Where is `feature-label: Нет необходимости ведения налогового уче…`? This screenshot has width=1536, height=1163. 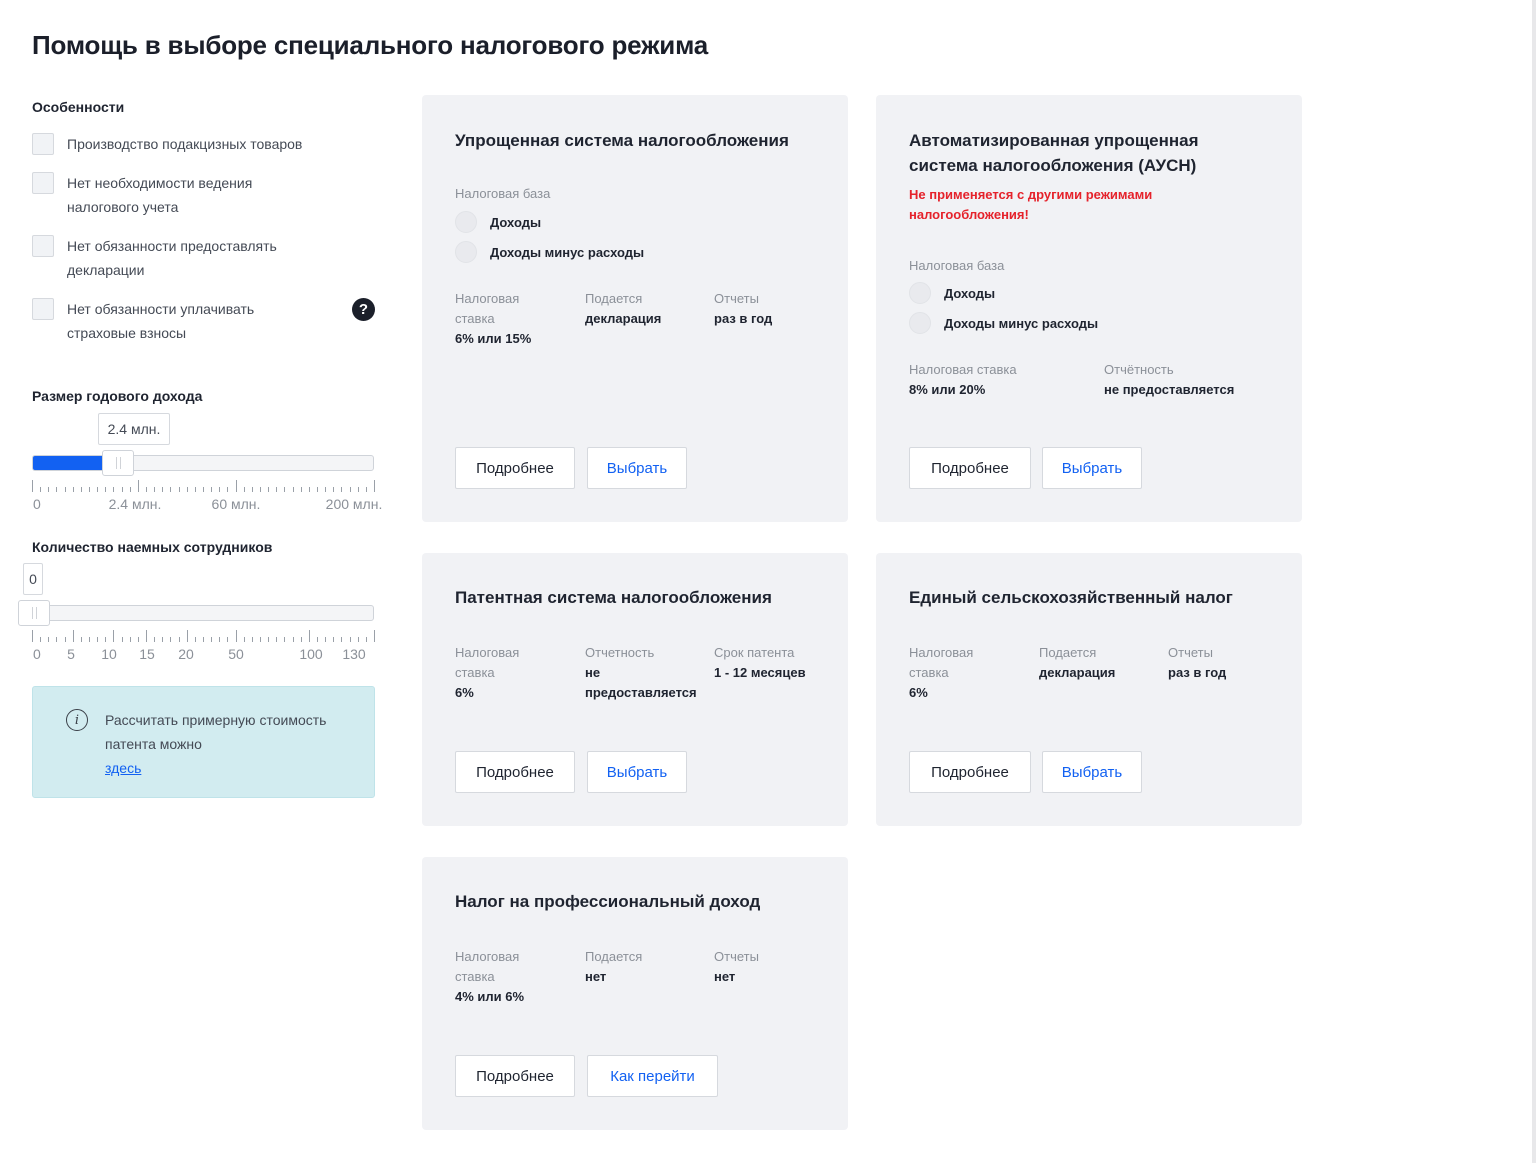 feature-label: Нет необходимости ведения налогового уче… is located at coordinates (160, 195).